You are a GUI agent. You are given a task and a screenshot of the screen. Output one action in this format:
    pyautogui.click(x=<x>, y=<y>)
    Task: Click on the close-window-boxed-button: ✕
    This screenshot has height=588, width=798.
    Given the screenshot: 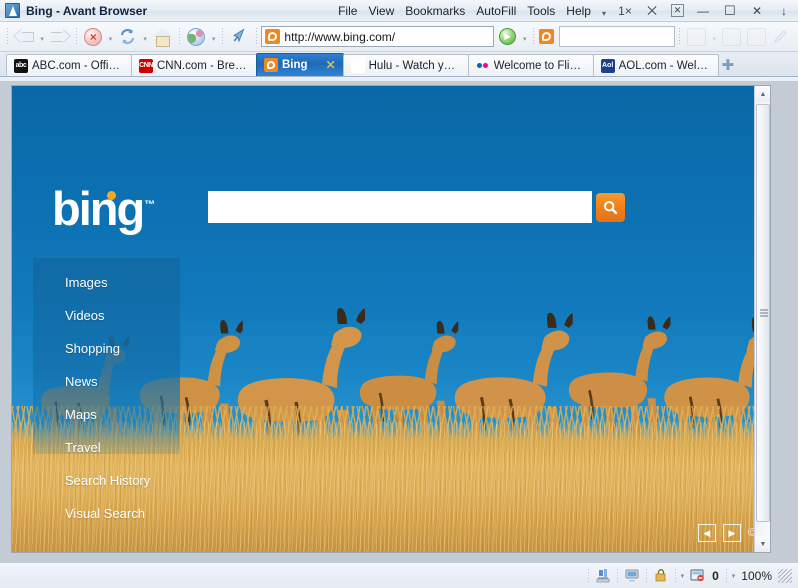 What is the action you would take?
    pyautogui.click(x=677, y=10)
    